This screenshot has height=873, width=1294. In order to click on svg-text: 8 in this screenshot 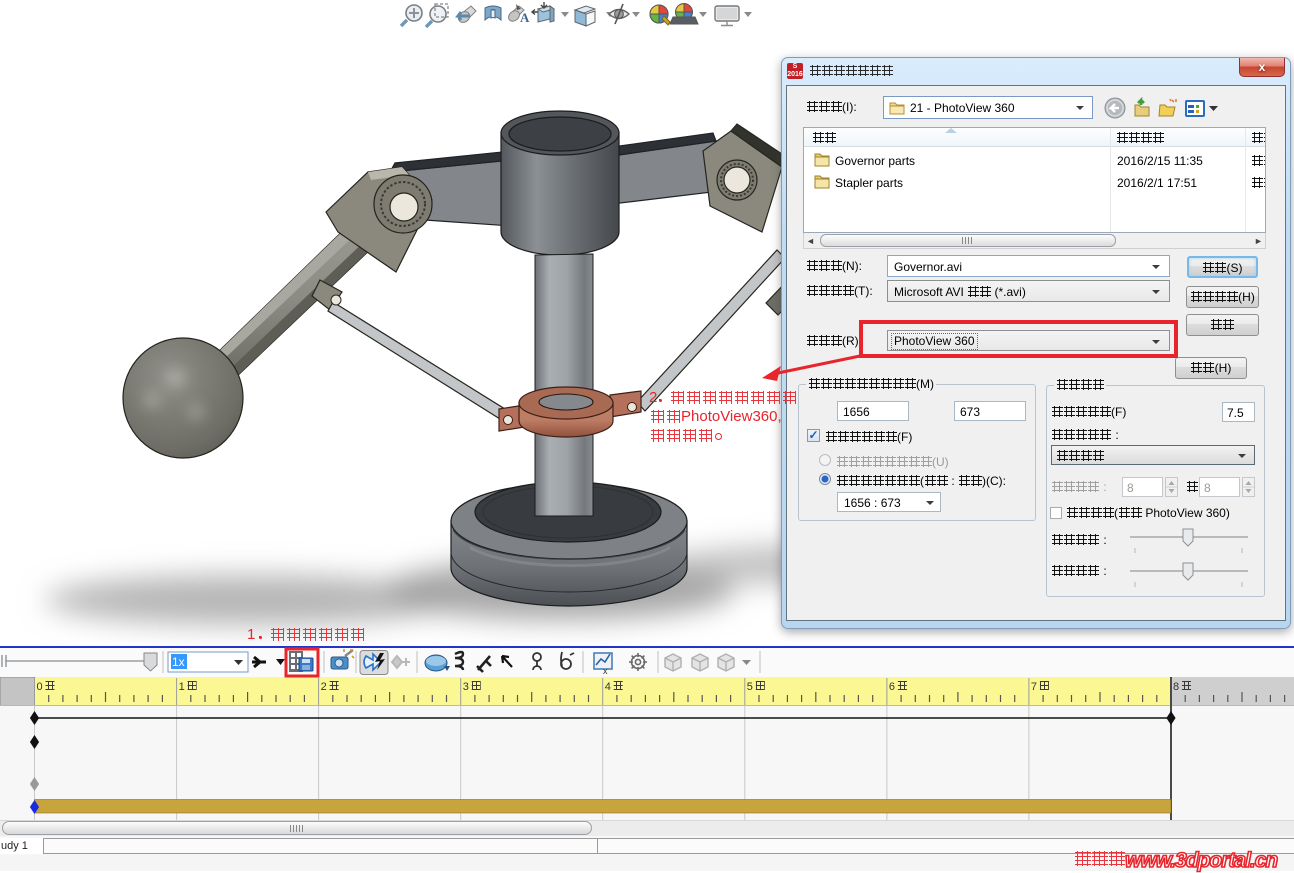, I will do `click(1176, 687)`.